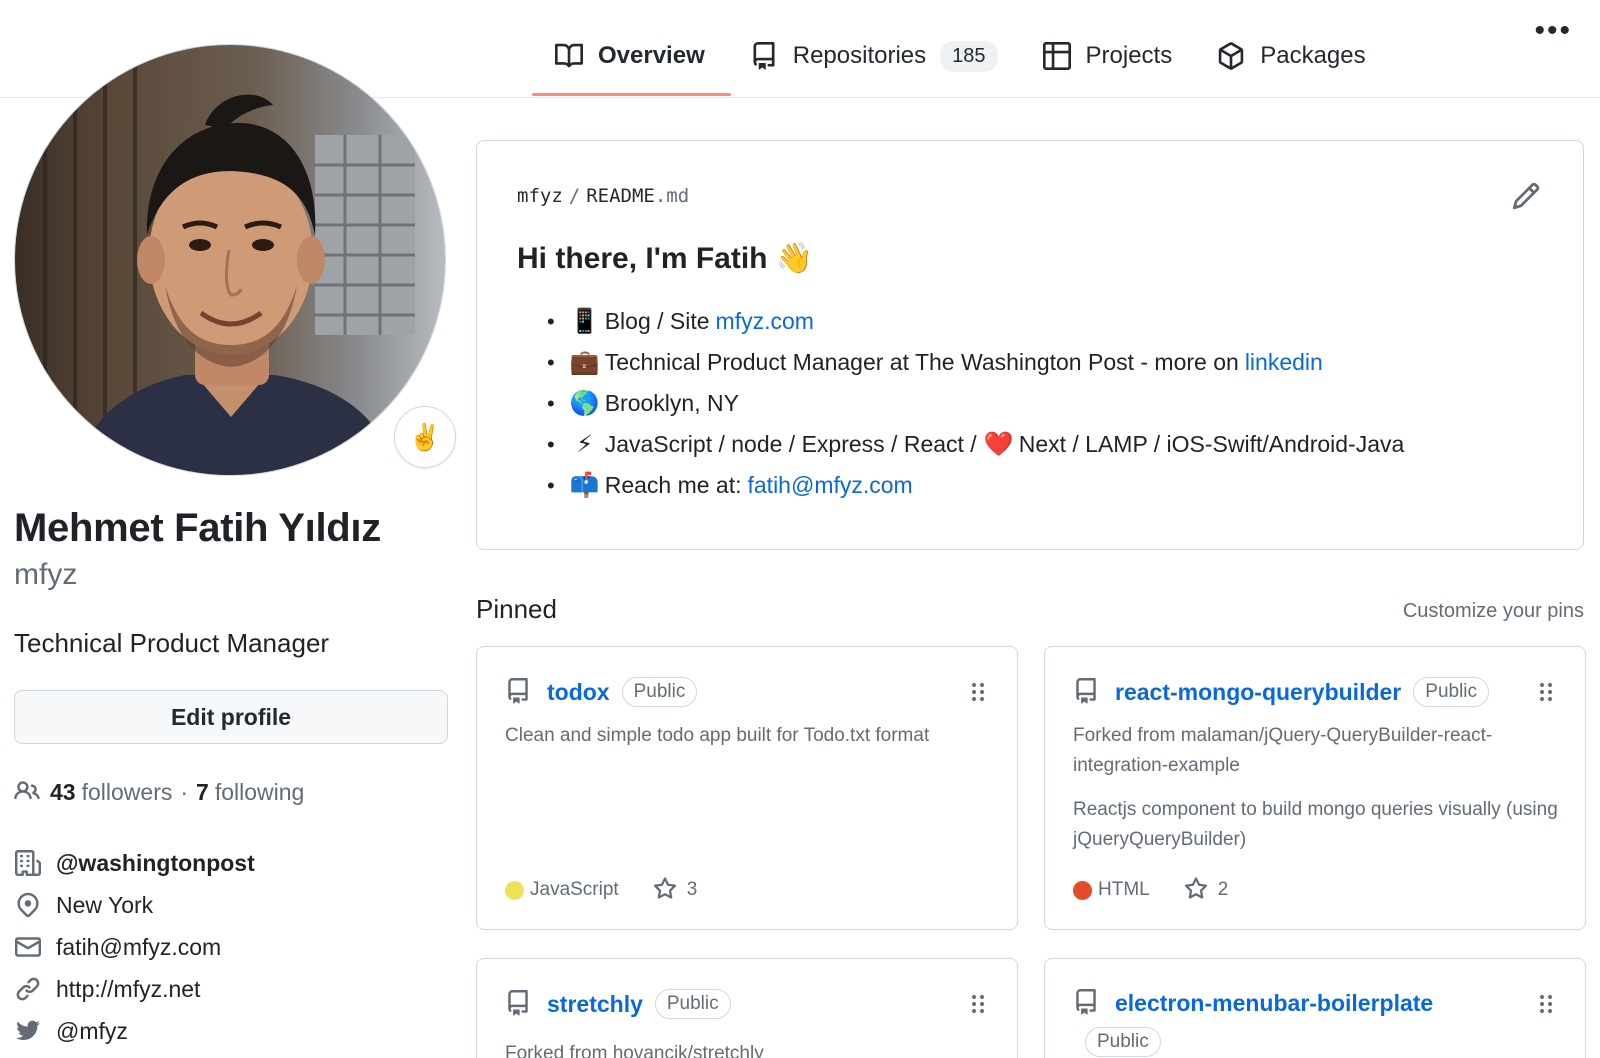 The image size is (1600, 1058). I want to click on follow-stats: 43 followers · 7 following, so click(159, 792).